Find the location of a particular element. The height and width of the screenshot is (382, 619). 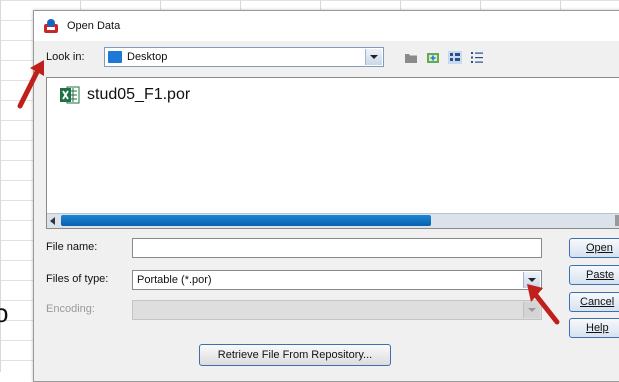

chevron-down-icon is located at coordinates (373, 57).